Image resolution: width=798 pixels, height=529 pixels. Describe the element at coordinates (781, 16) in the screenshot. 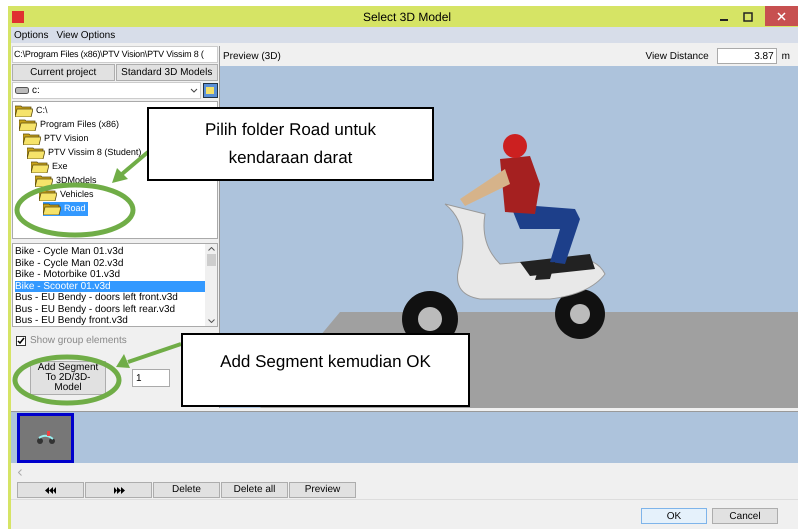

I see `close-button` at that location.